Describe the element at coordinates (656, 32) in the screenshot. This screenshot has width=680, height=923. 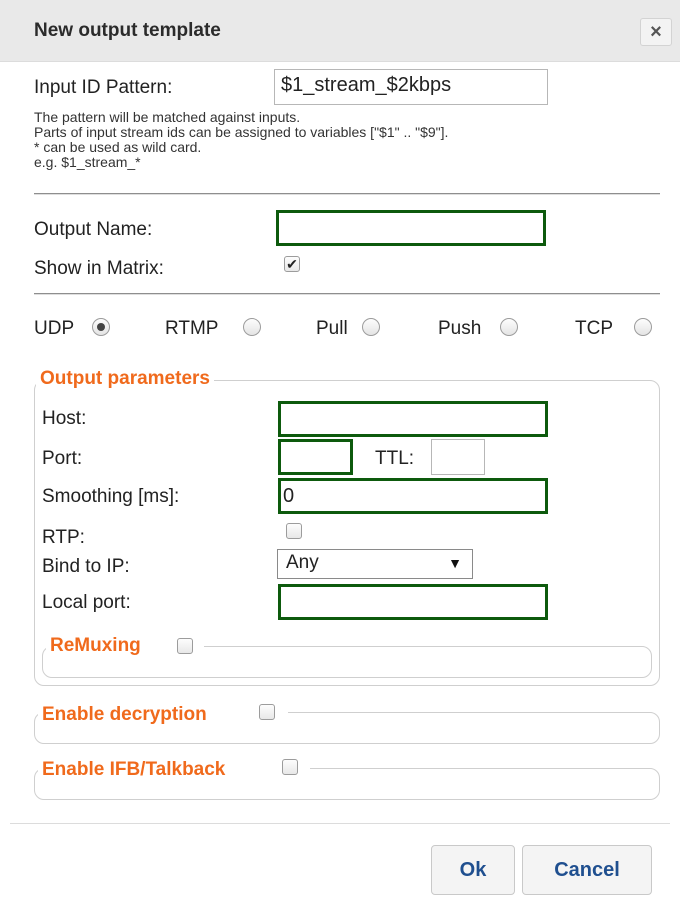
I see `close-icon: ×` at that location.